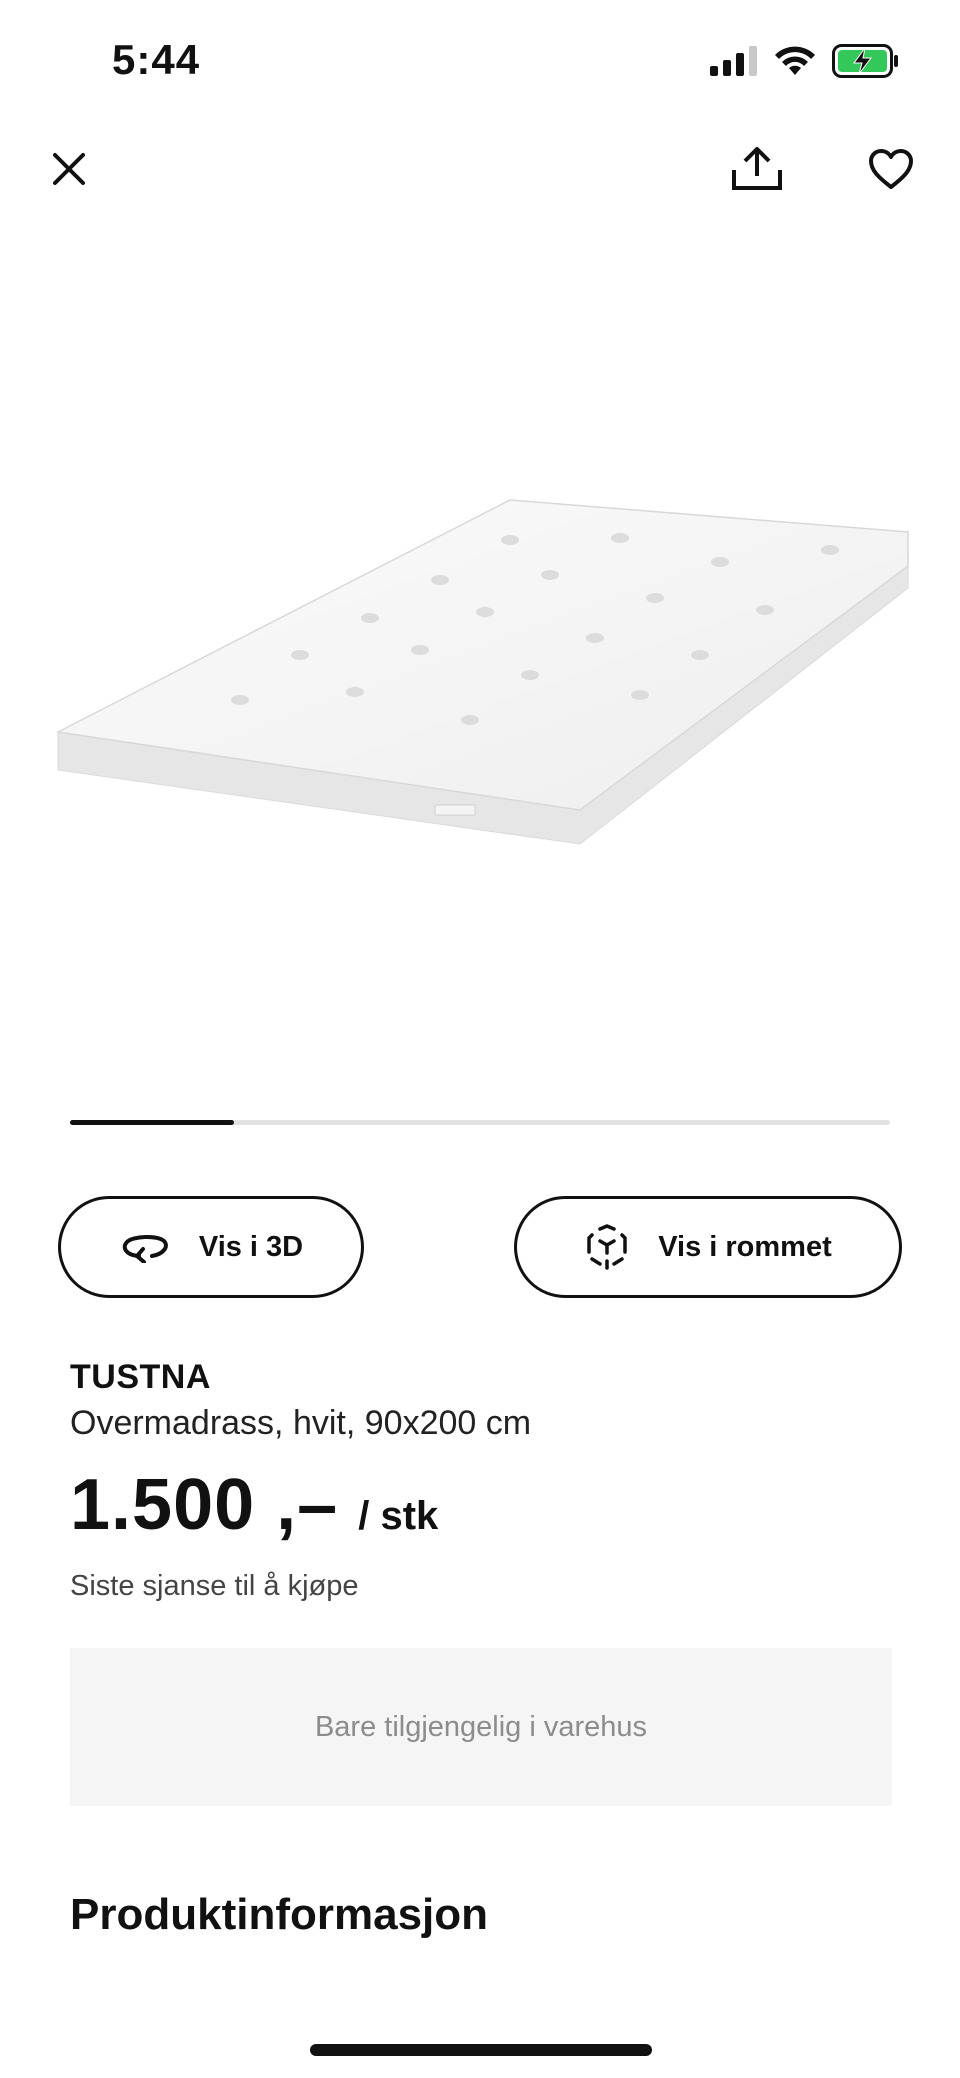  I want to click on view-in-room-button: Vis i rommet, so click(708, 1247).